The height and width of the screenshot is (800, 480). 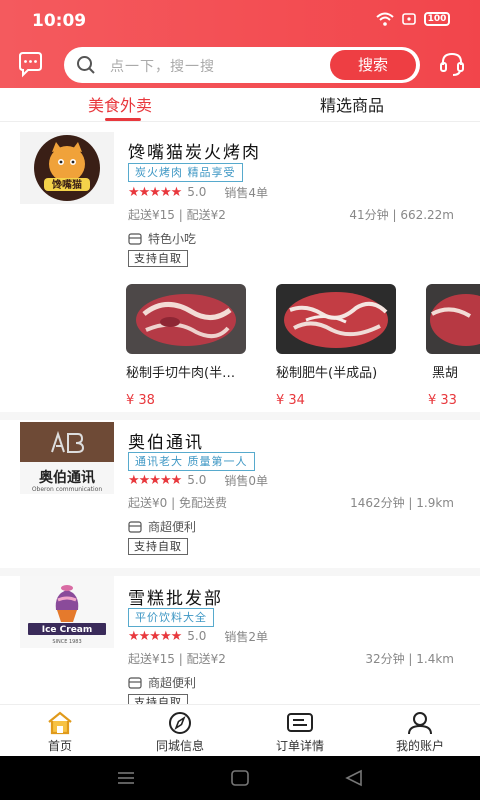 I want to click on rating-row: ★★★★★ 5.0 销售0单, so click(x=198, y=480).